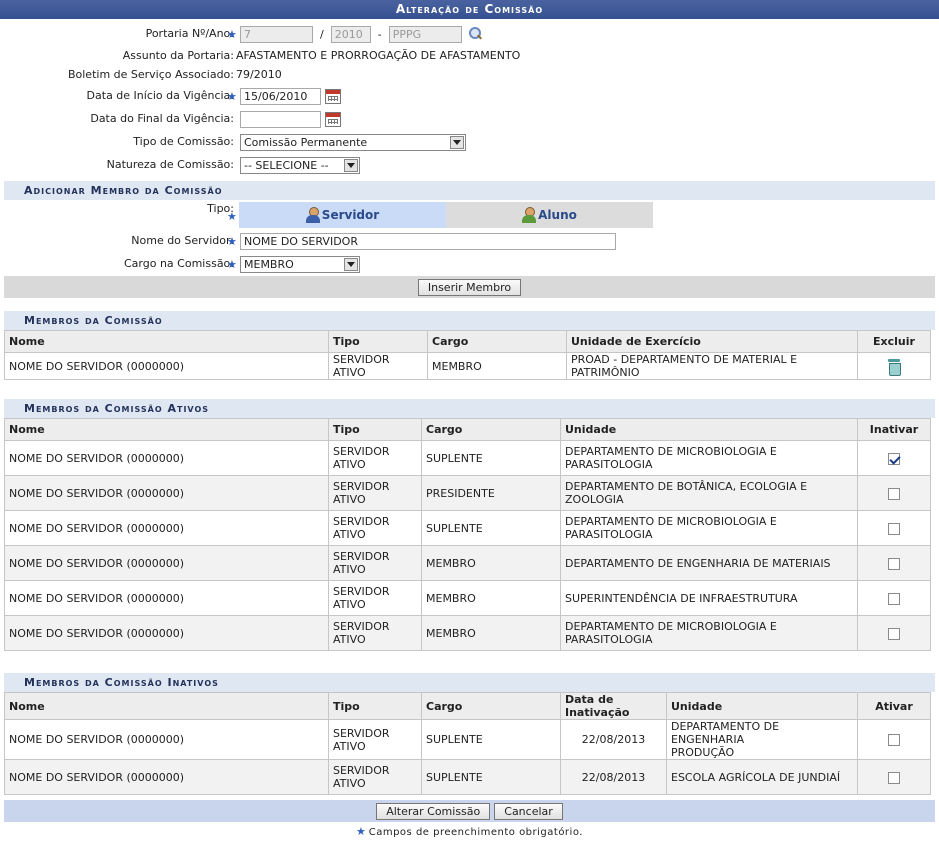  Describe the element at coordinates (475, 34) in the screenshot. I see `search-icon` at that location.